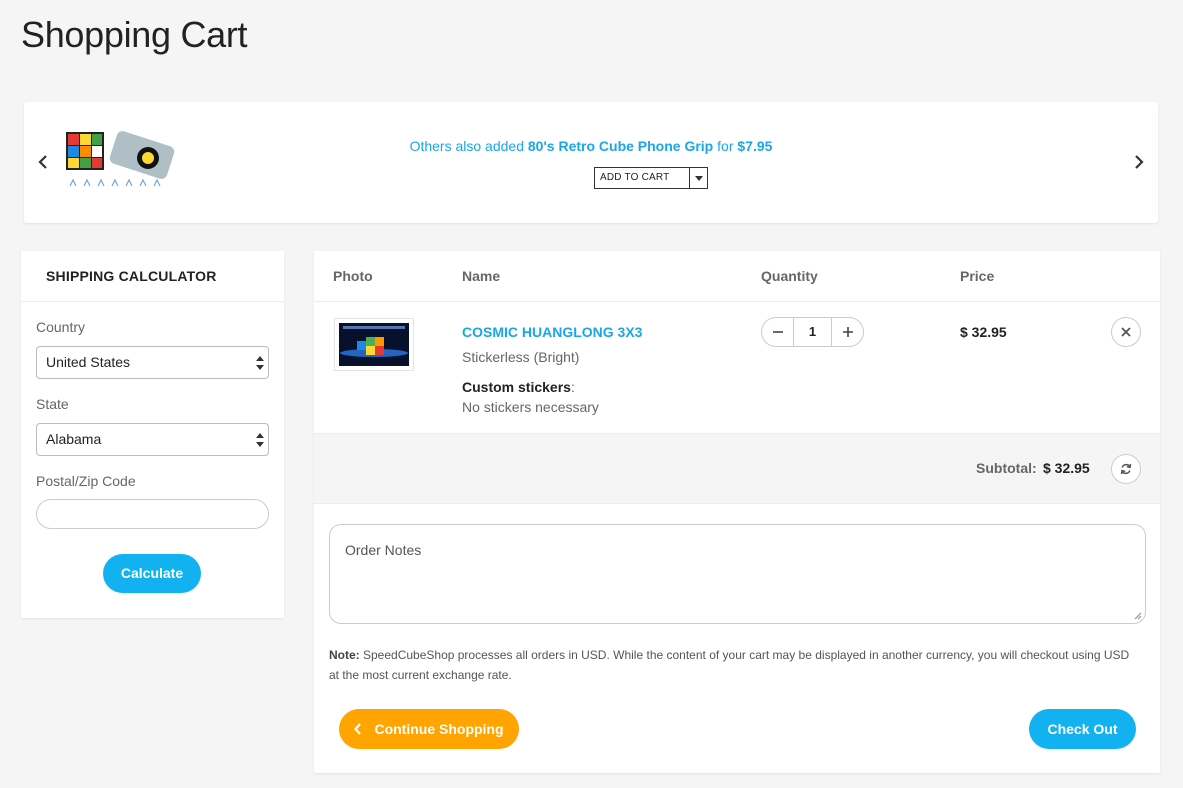 The height and width of the screenshot is (788, 1183). What do you see at coordinates (642, 178) in the screenshot?
I see `add-to-cart-label: ADD TO CART` at bounding box center [642, 178].